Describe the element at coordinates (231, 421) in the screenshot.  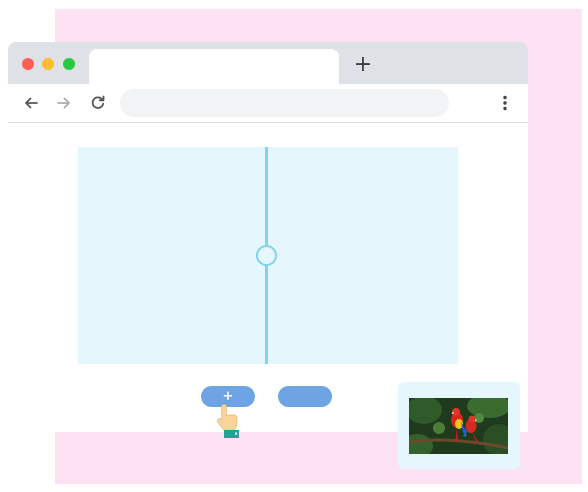
I see `hand-pointer-cursor-icon` at that location.